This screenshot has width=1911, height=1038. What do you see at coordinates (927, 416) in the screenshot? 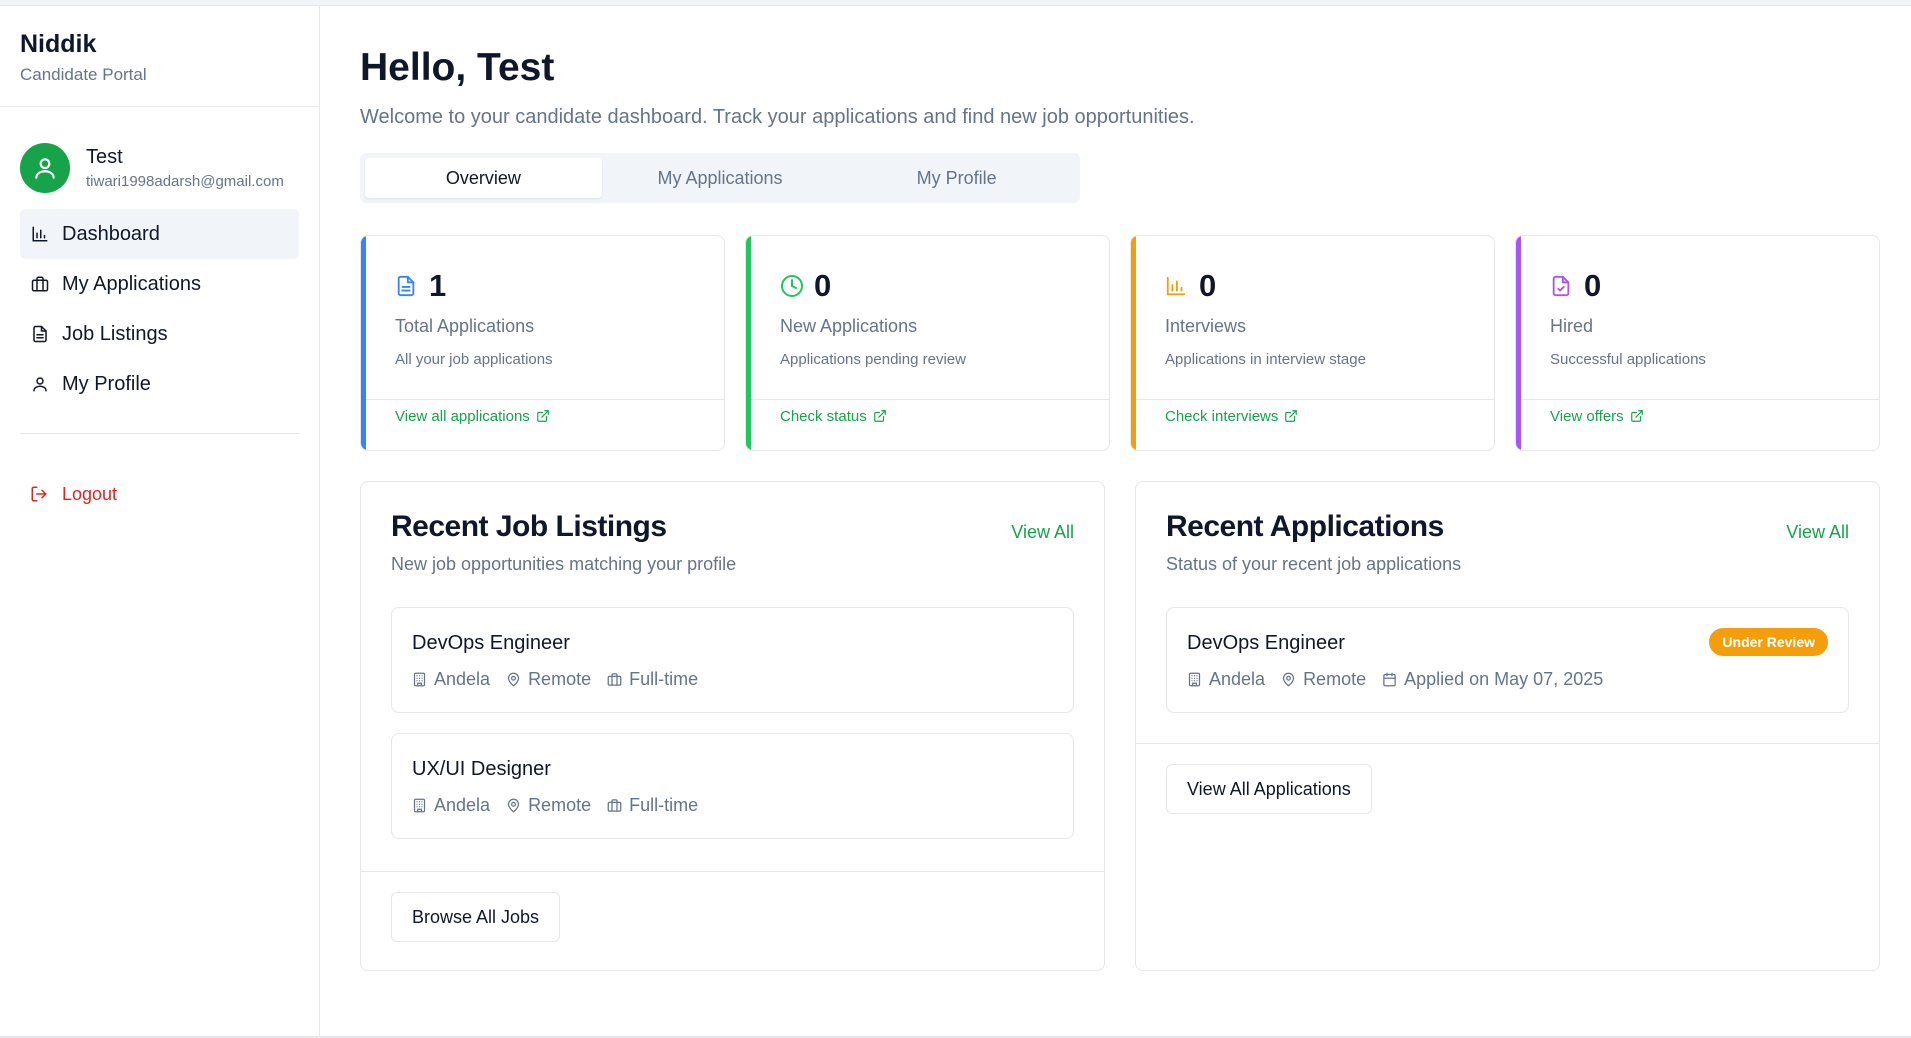
I see `check-status-link: Check status` at bounding box center [927, 416].